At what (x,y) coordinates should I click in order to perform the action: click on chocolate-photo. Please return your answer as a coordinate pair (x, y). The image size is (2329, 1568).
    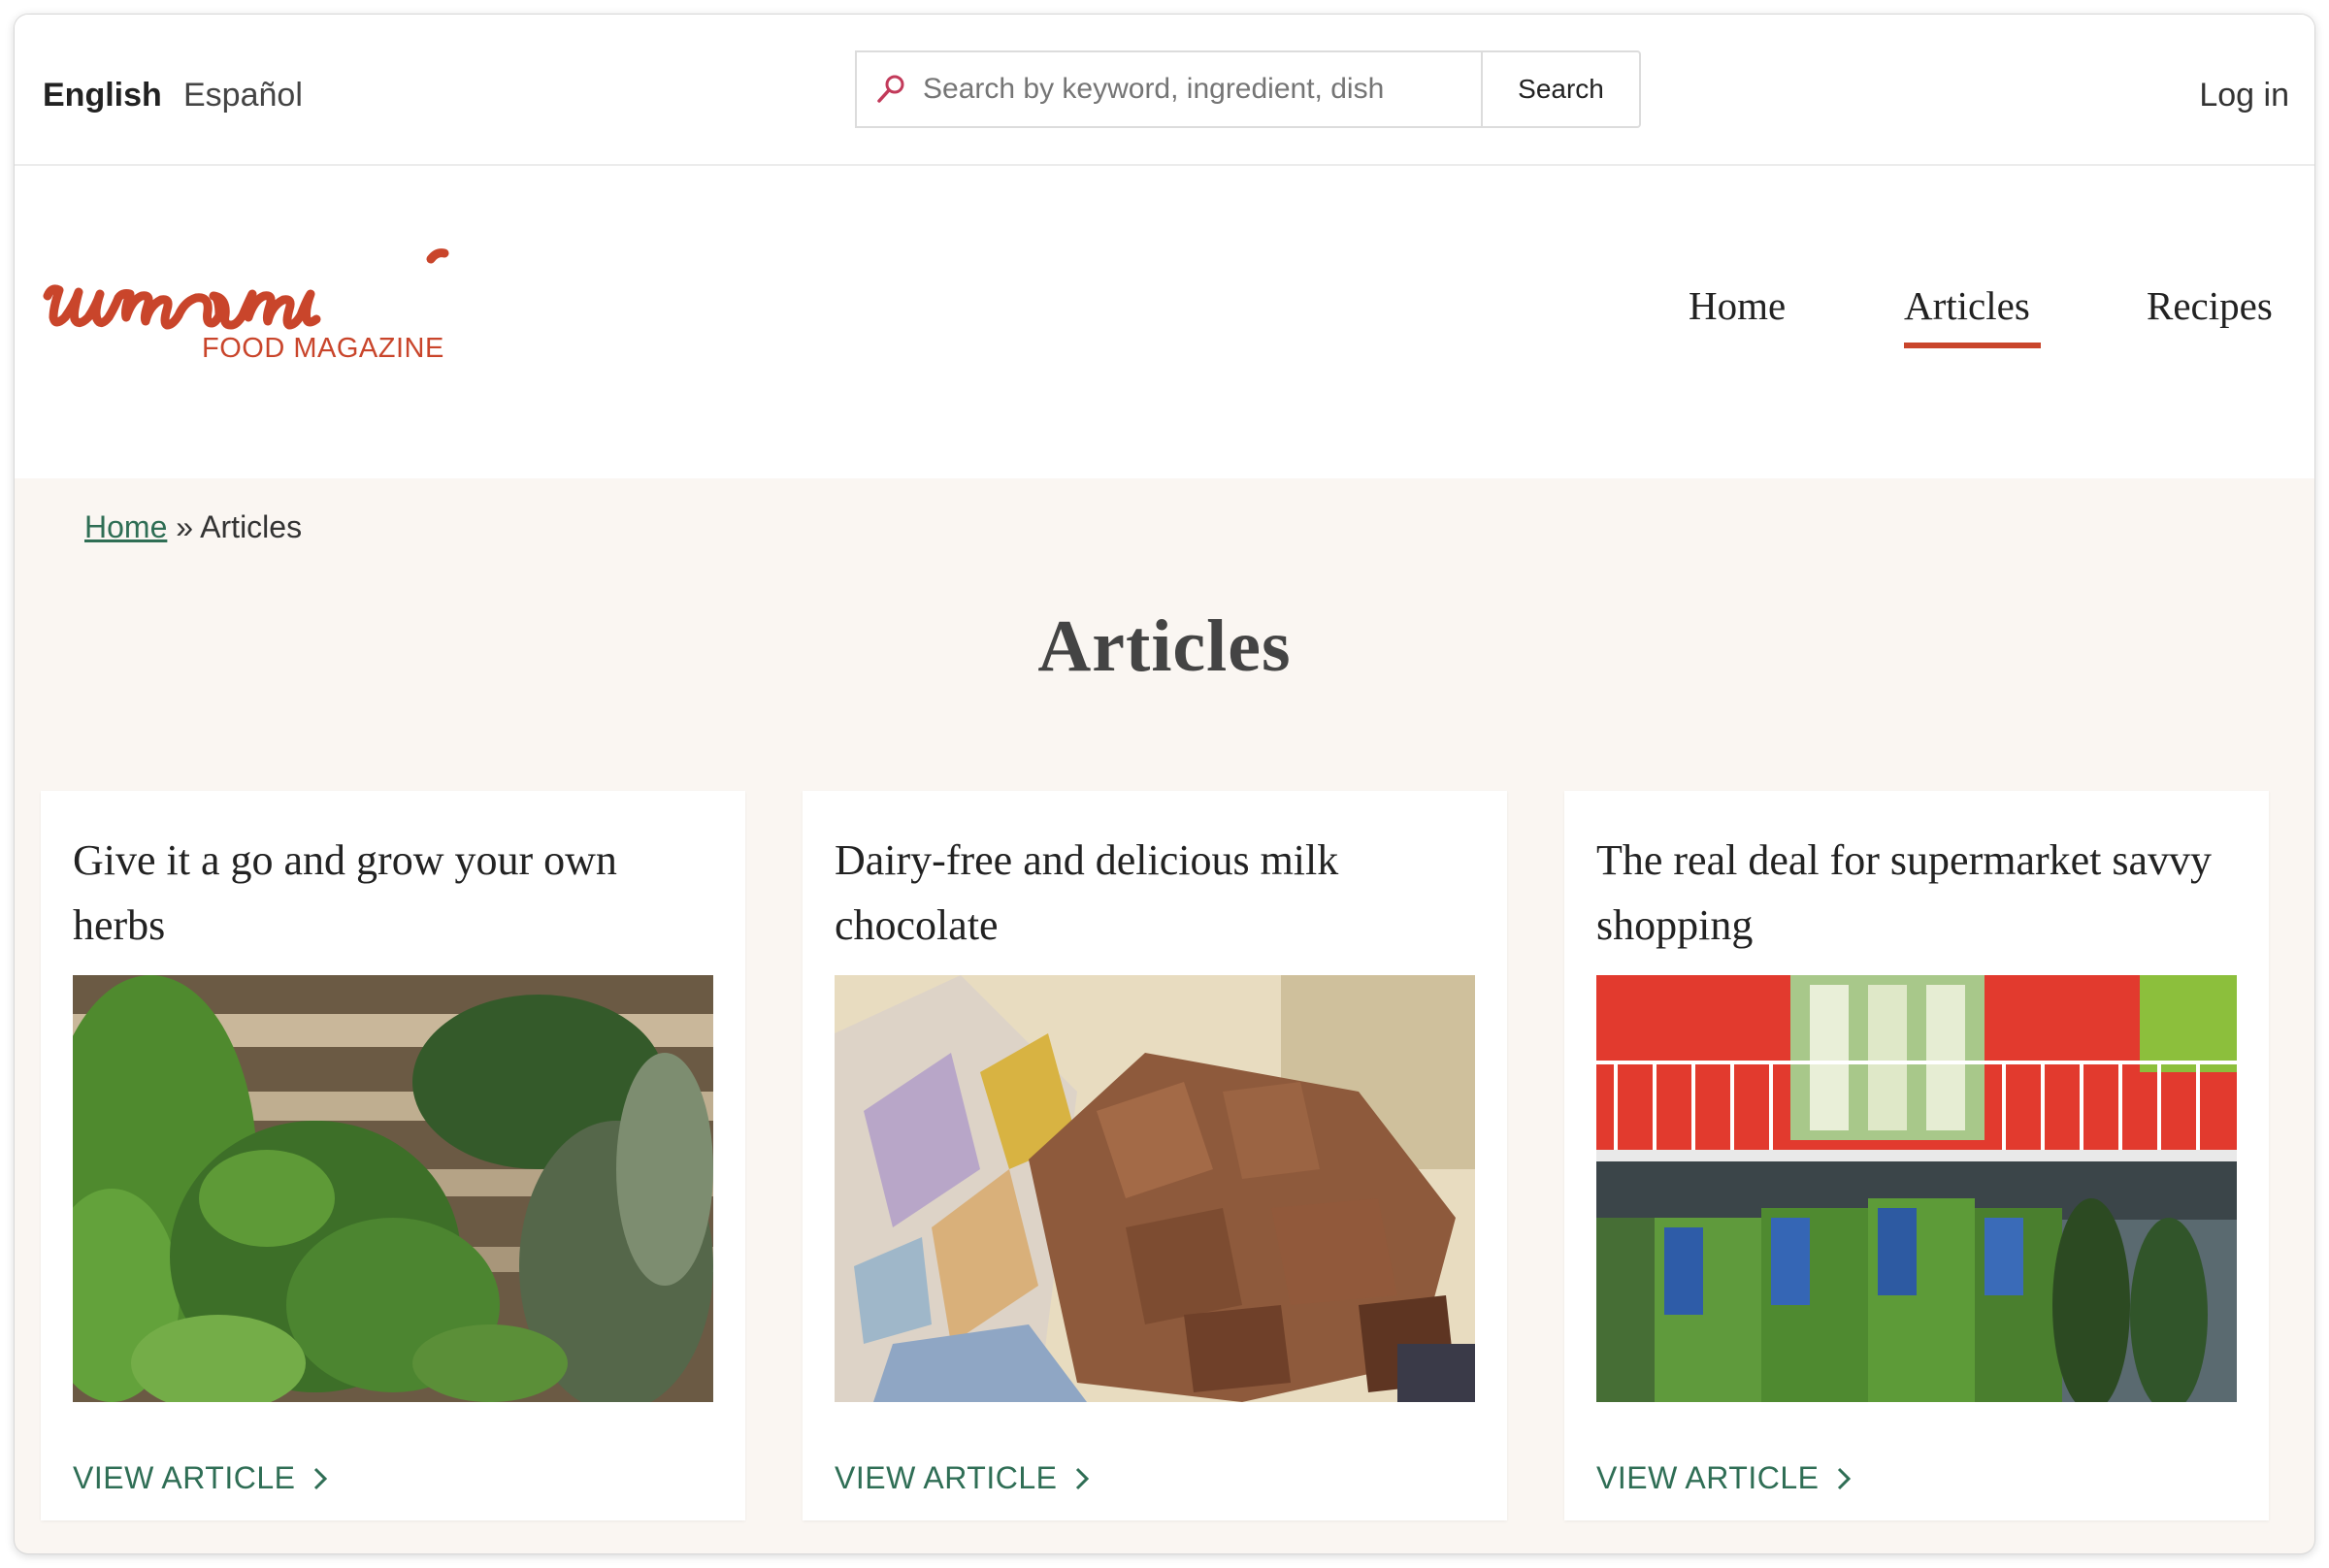
    Looking at the image, I should click on (1155, 1188).